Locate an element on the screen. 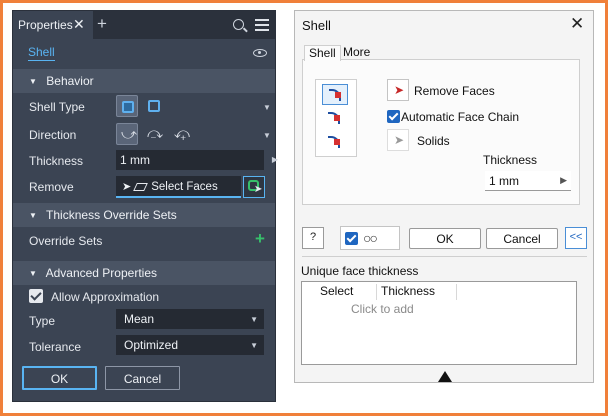 This screenshot has height=416, width=608. help-icon: ? is located at coordinates (313, 237).